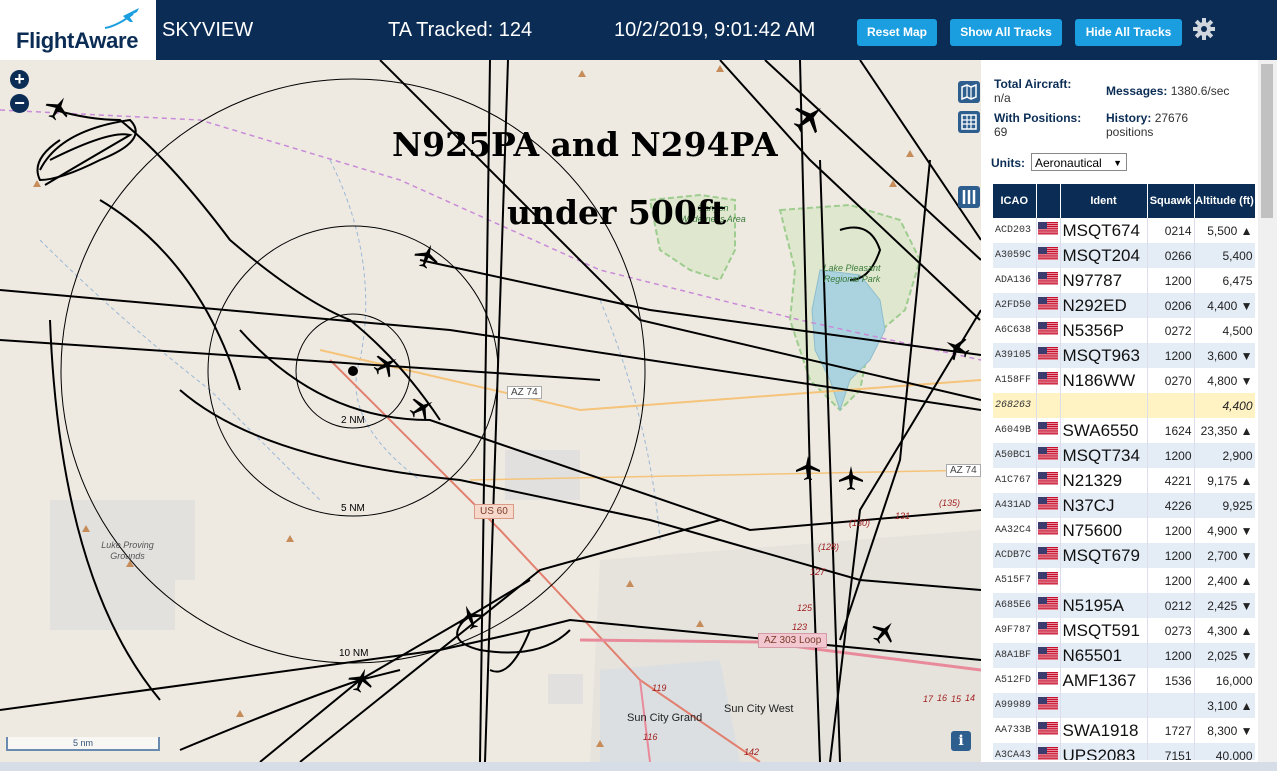 Image resolution: width=1277 pixels, height=771 pixels. I want to click on app-title: SKYVIEW, so click(208, 30).